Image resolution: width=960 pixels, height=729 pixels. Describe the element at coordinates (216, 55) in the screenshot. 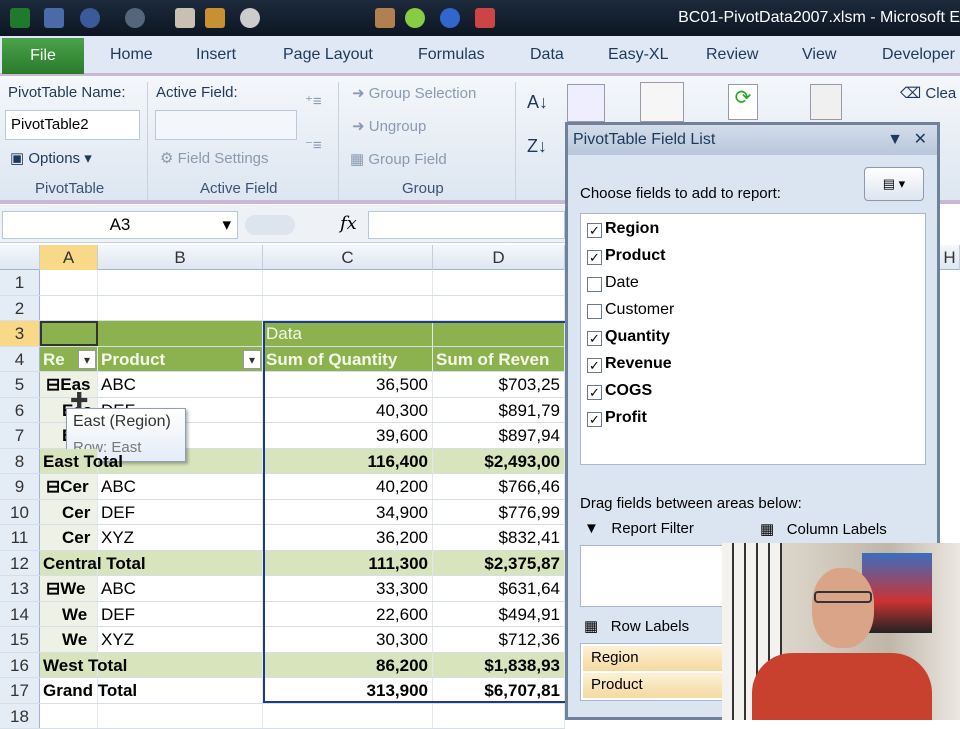

I see `tab-insert: Insert` at that location.